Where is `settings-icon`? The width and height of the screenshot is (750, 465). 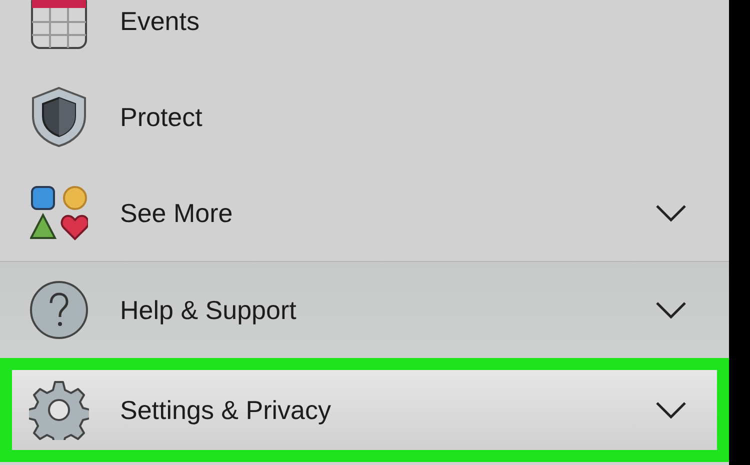 settings-icon is located at coordinates (59, 410).